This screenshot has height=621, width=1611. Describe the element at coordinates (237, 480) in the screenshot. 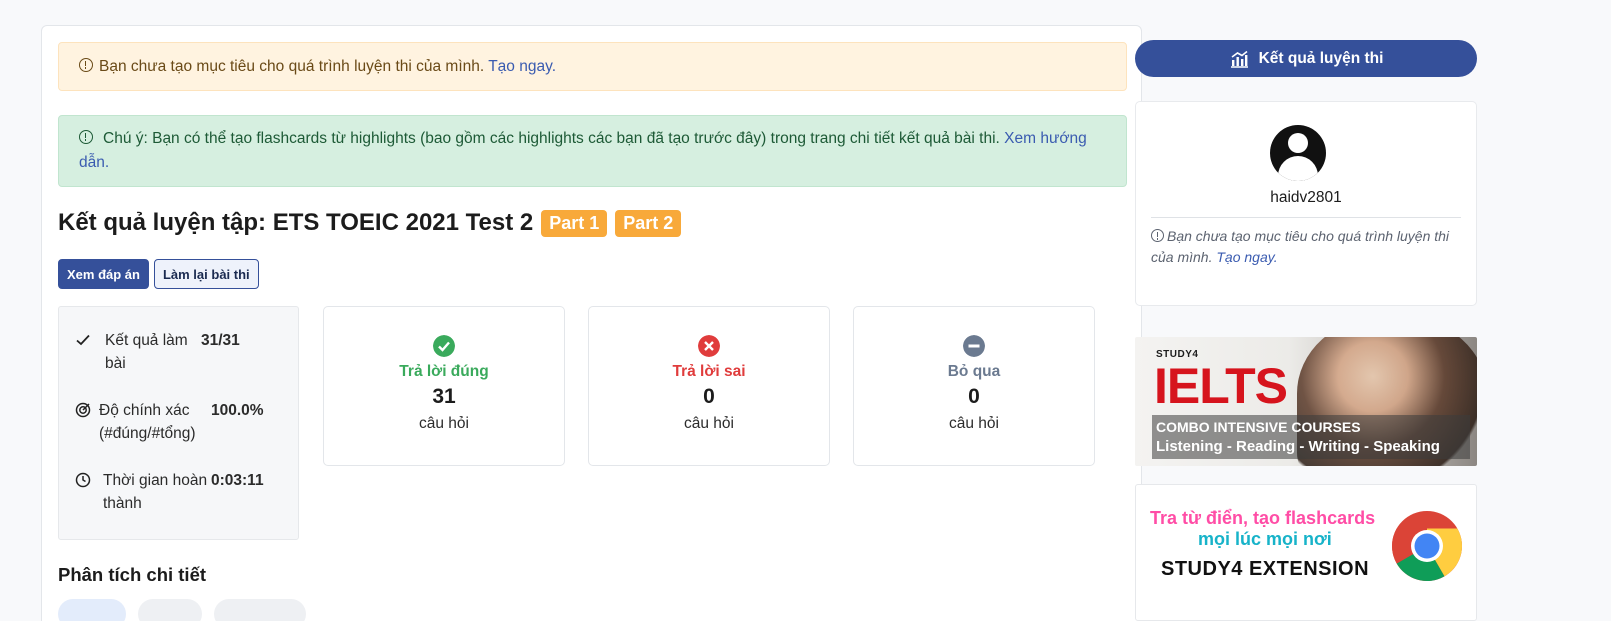

I see `stat-value: 0:03:11` at that location.